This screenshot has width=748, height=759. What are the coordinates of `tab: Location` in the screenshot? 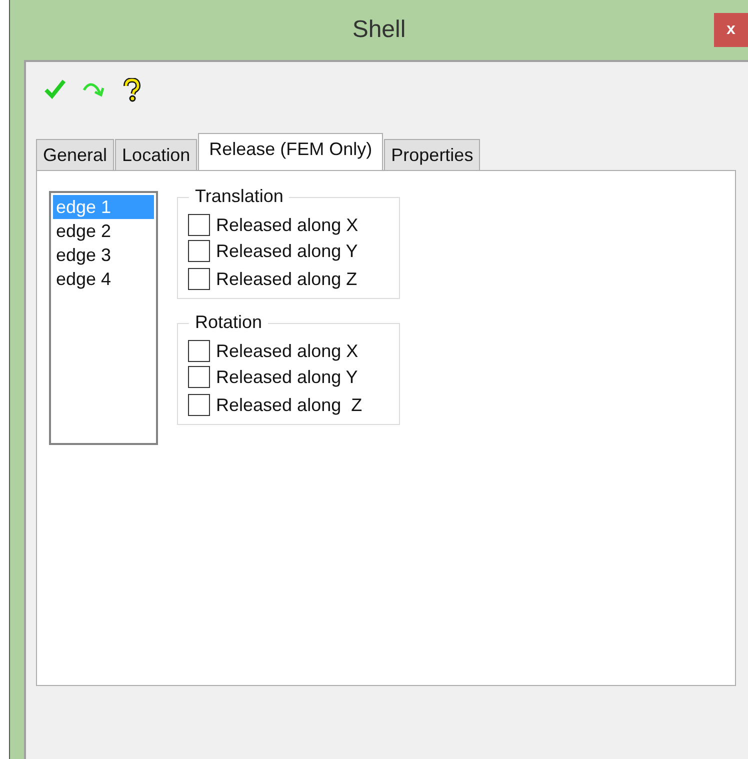 It's located at (156, 154).